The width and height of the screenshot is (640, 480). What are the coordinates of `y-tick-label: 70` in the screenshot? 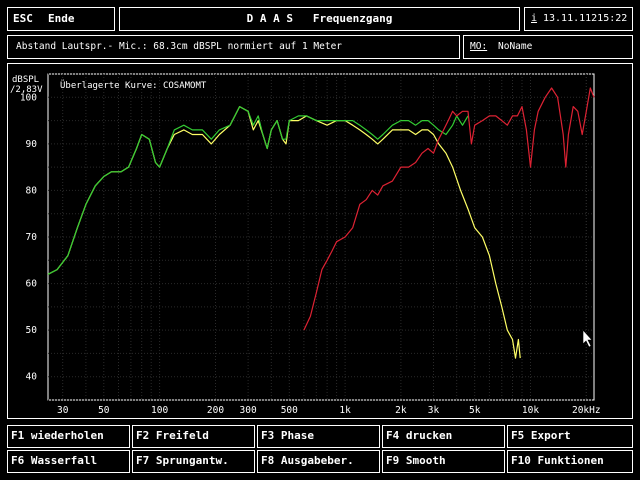 It's located at (32, 237).